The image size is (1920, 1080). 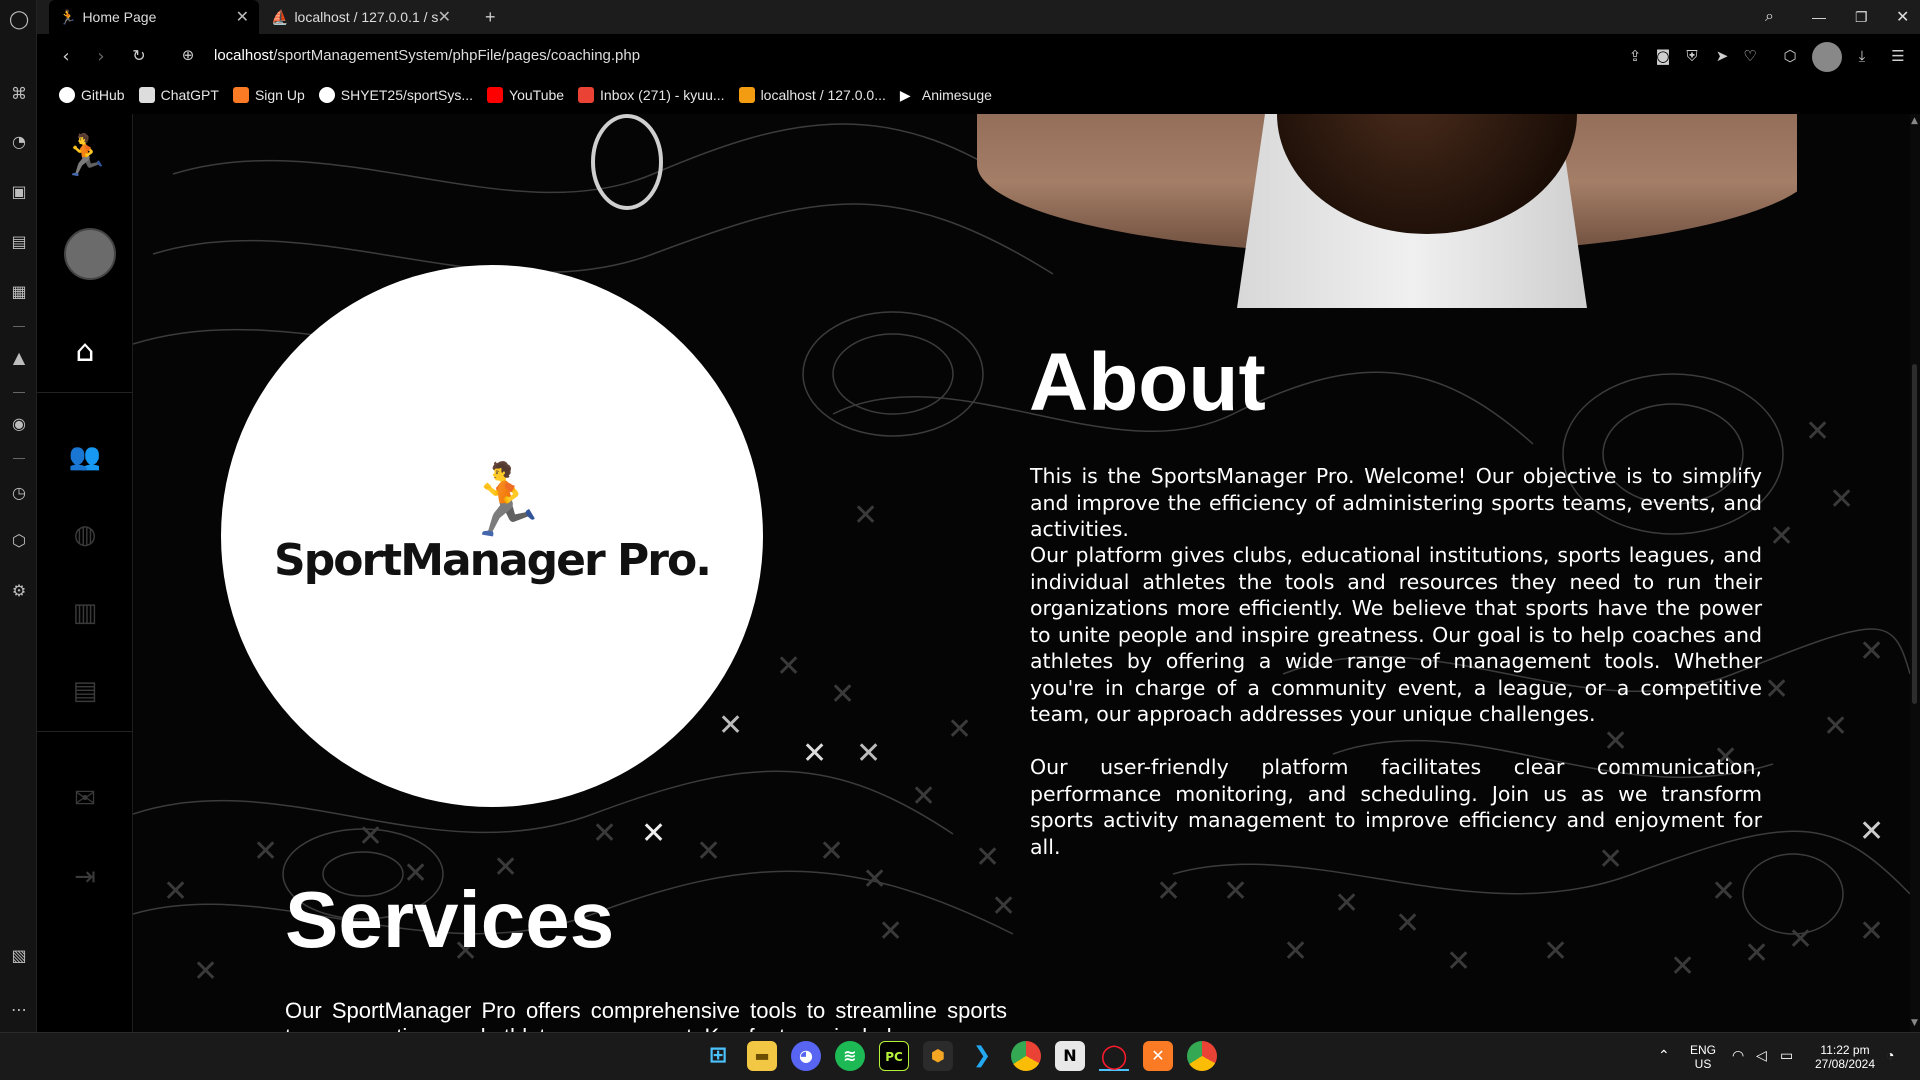 I want to click on clock: 11:22 pm 27/08/2024, so click(x=1845, y=1057).